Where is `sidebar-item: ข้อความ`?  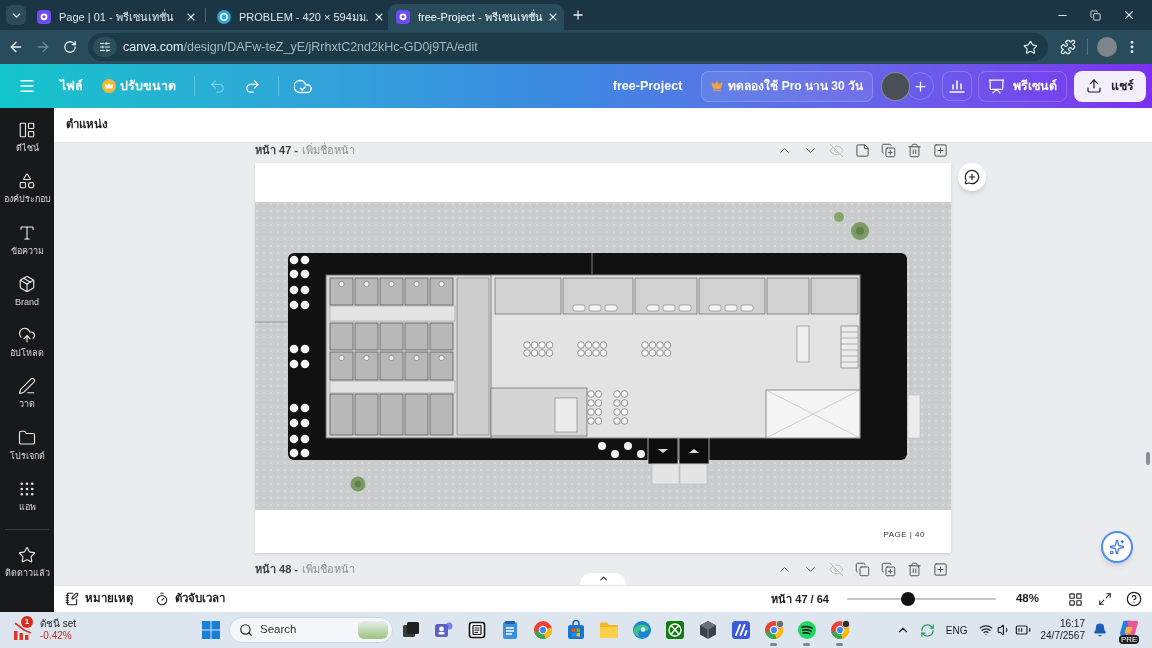
sidebar-item: ข้อความ is located at coordinates (27, 247).